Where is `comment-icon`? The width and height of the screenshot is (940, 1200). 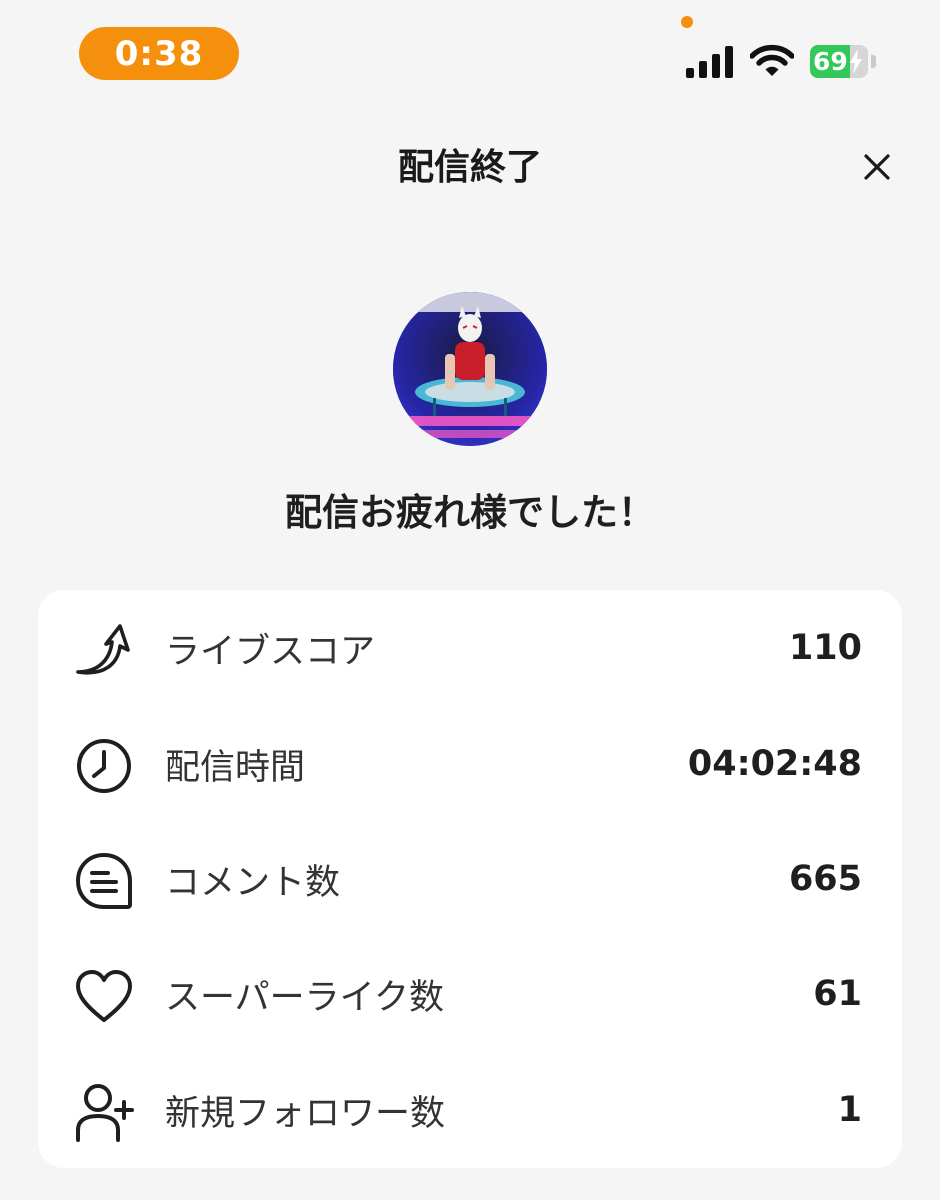
comment-icon is located at coordinates (103, 880).